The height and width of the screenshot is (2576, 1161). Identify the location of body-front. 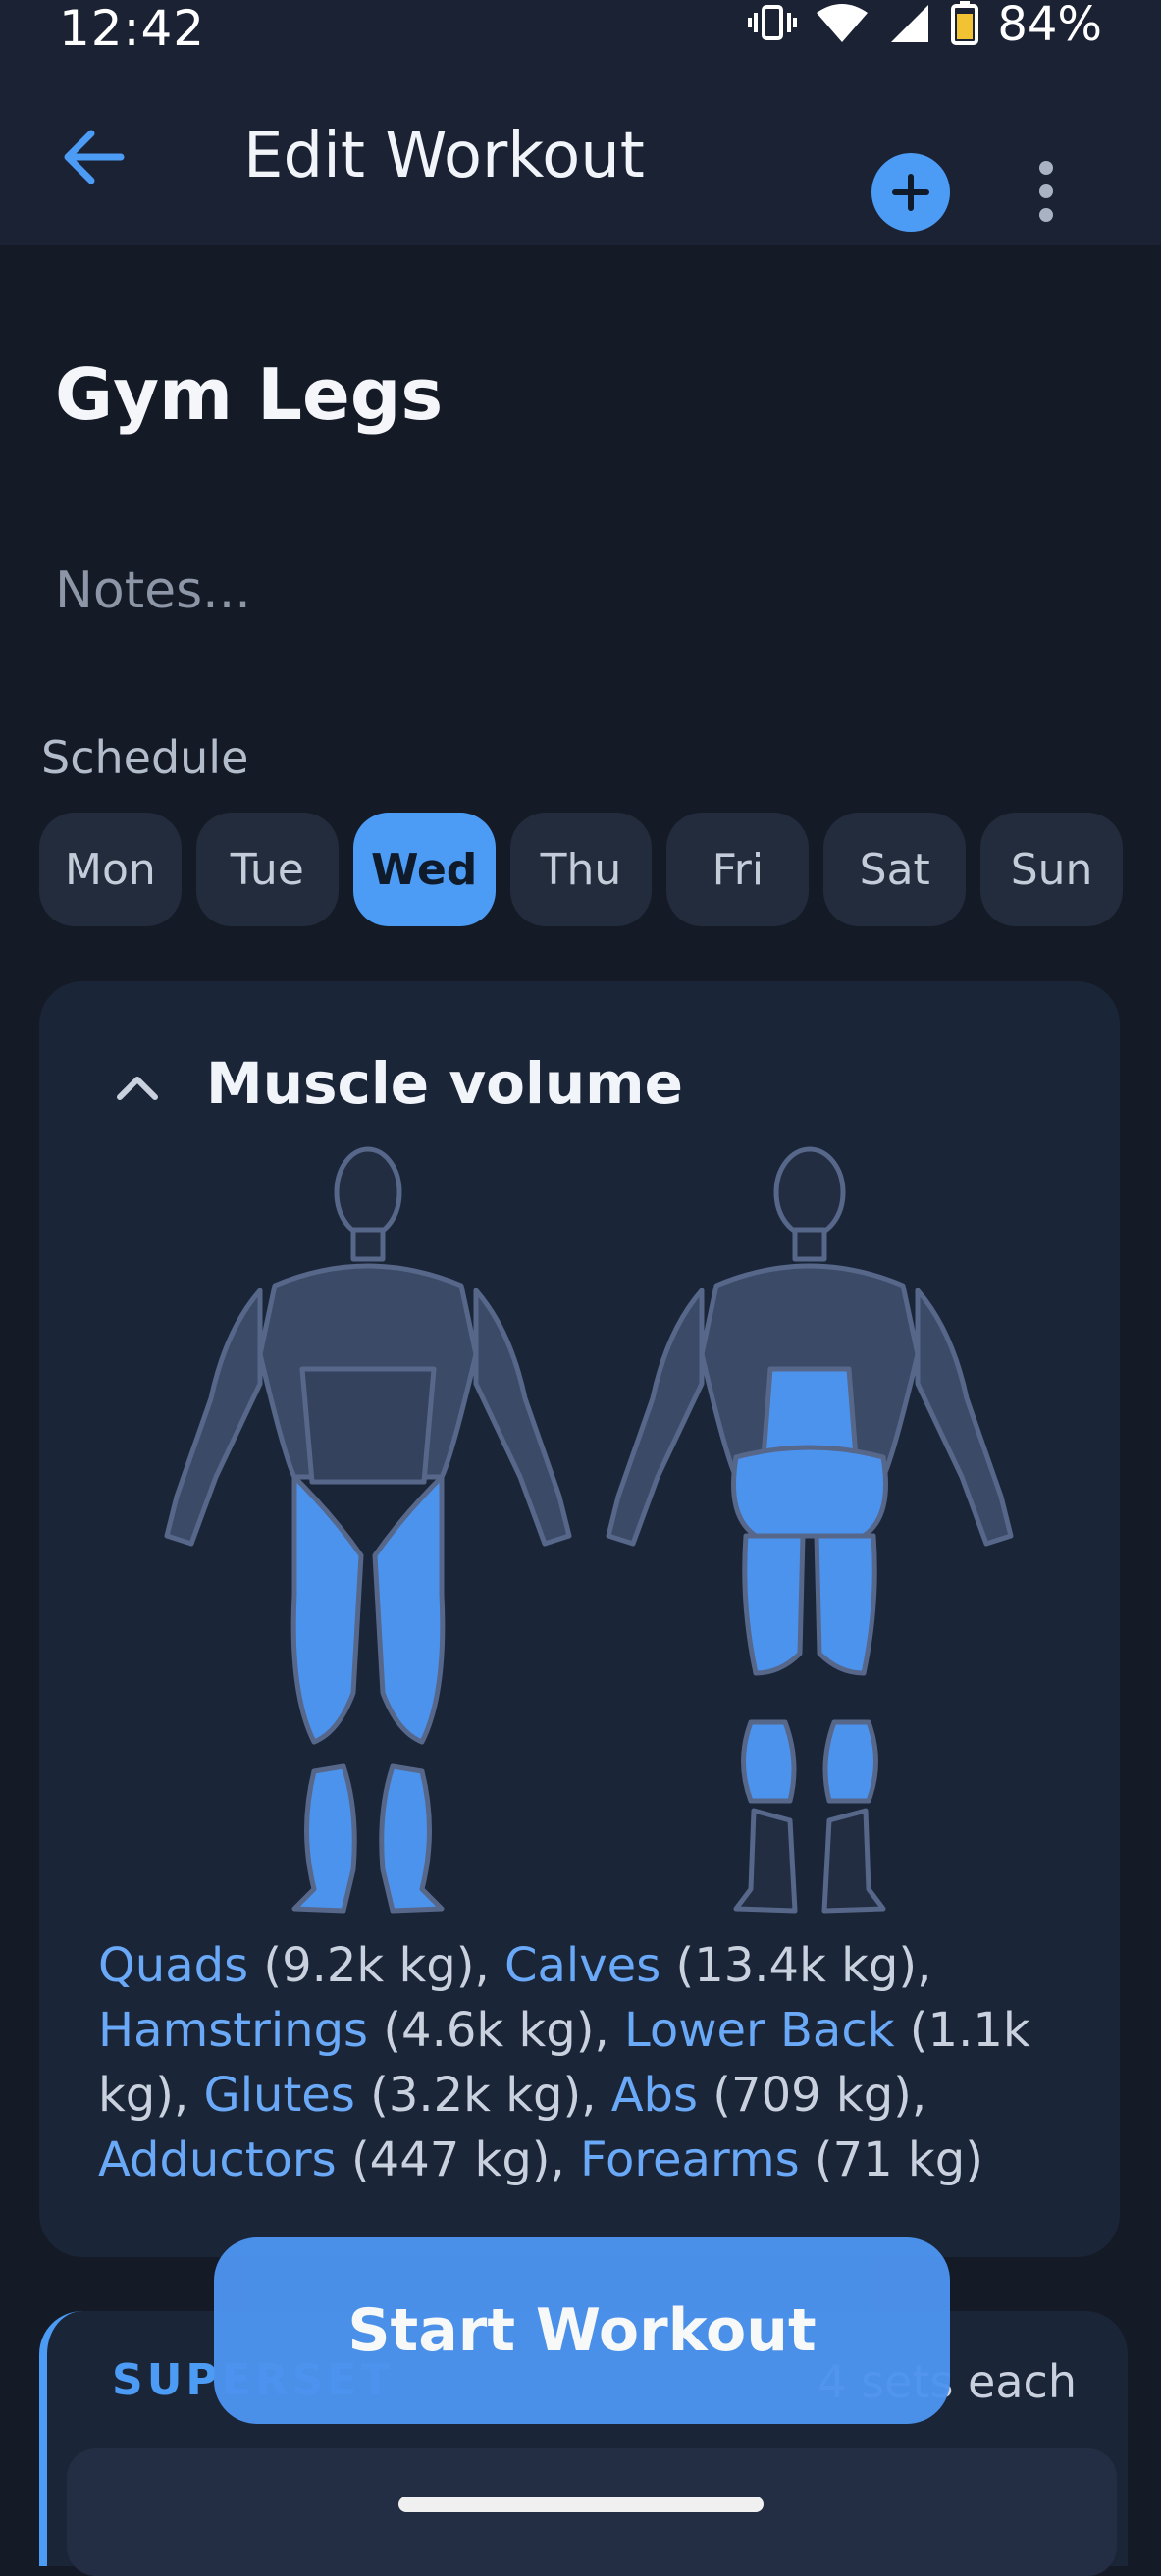
(368, 1530).